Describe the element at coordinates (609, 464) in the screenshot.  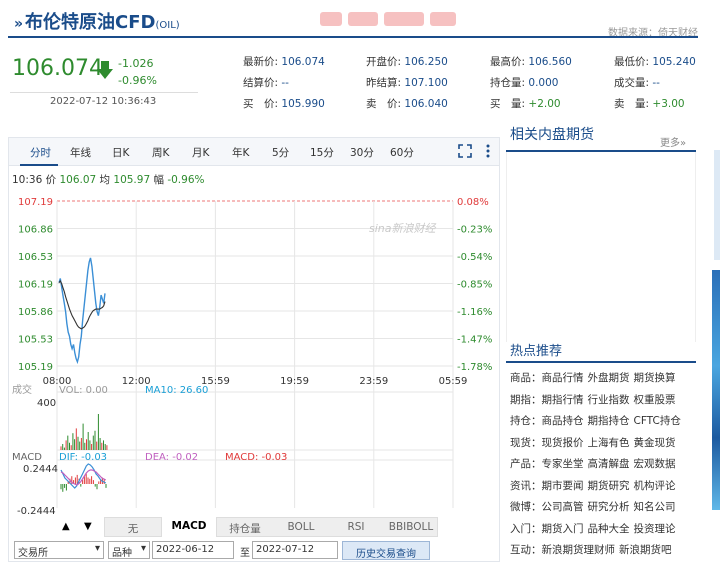
I see `hot-link: 高清解盘` at that location.